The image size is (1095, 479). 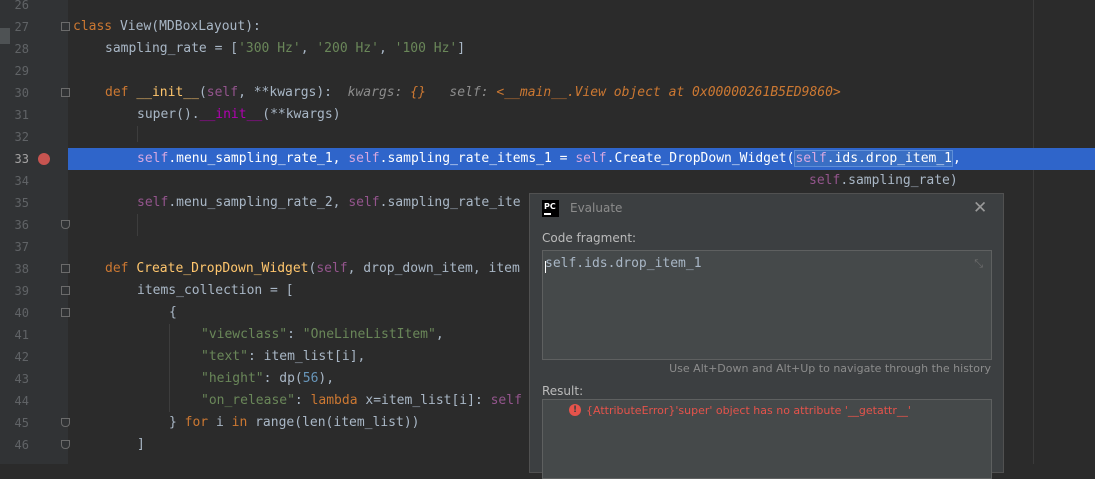 I want to click on line-number: 33, so click(x=21, y=159).